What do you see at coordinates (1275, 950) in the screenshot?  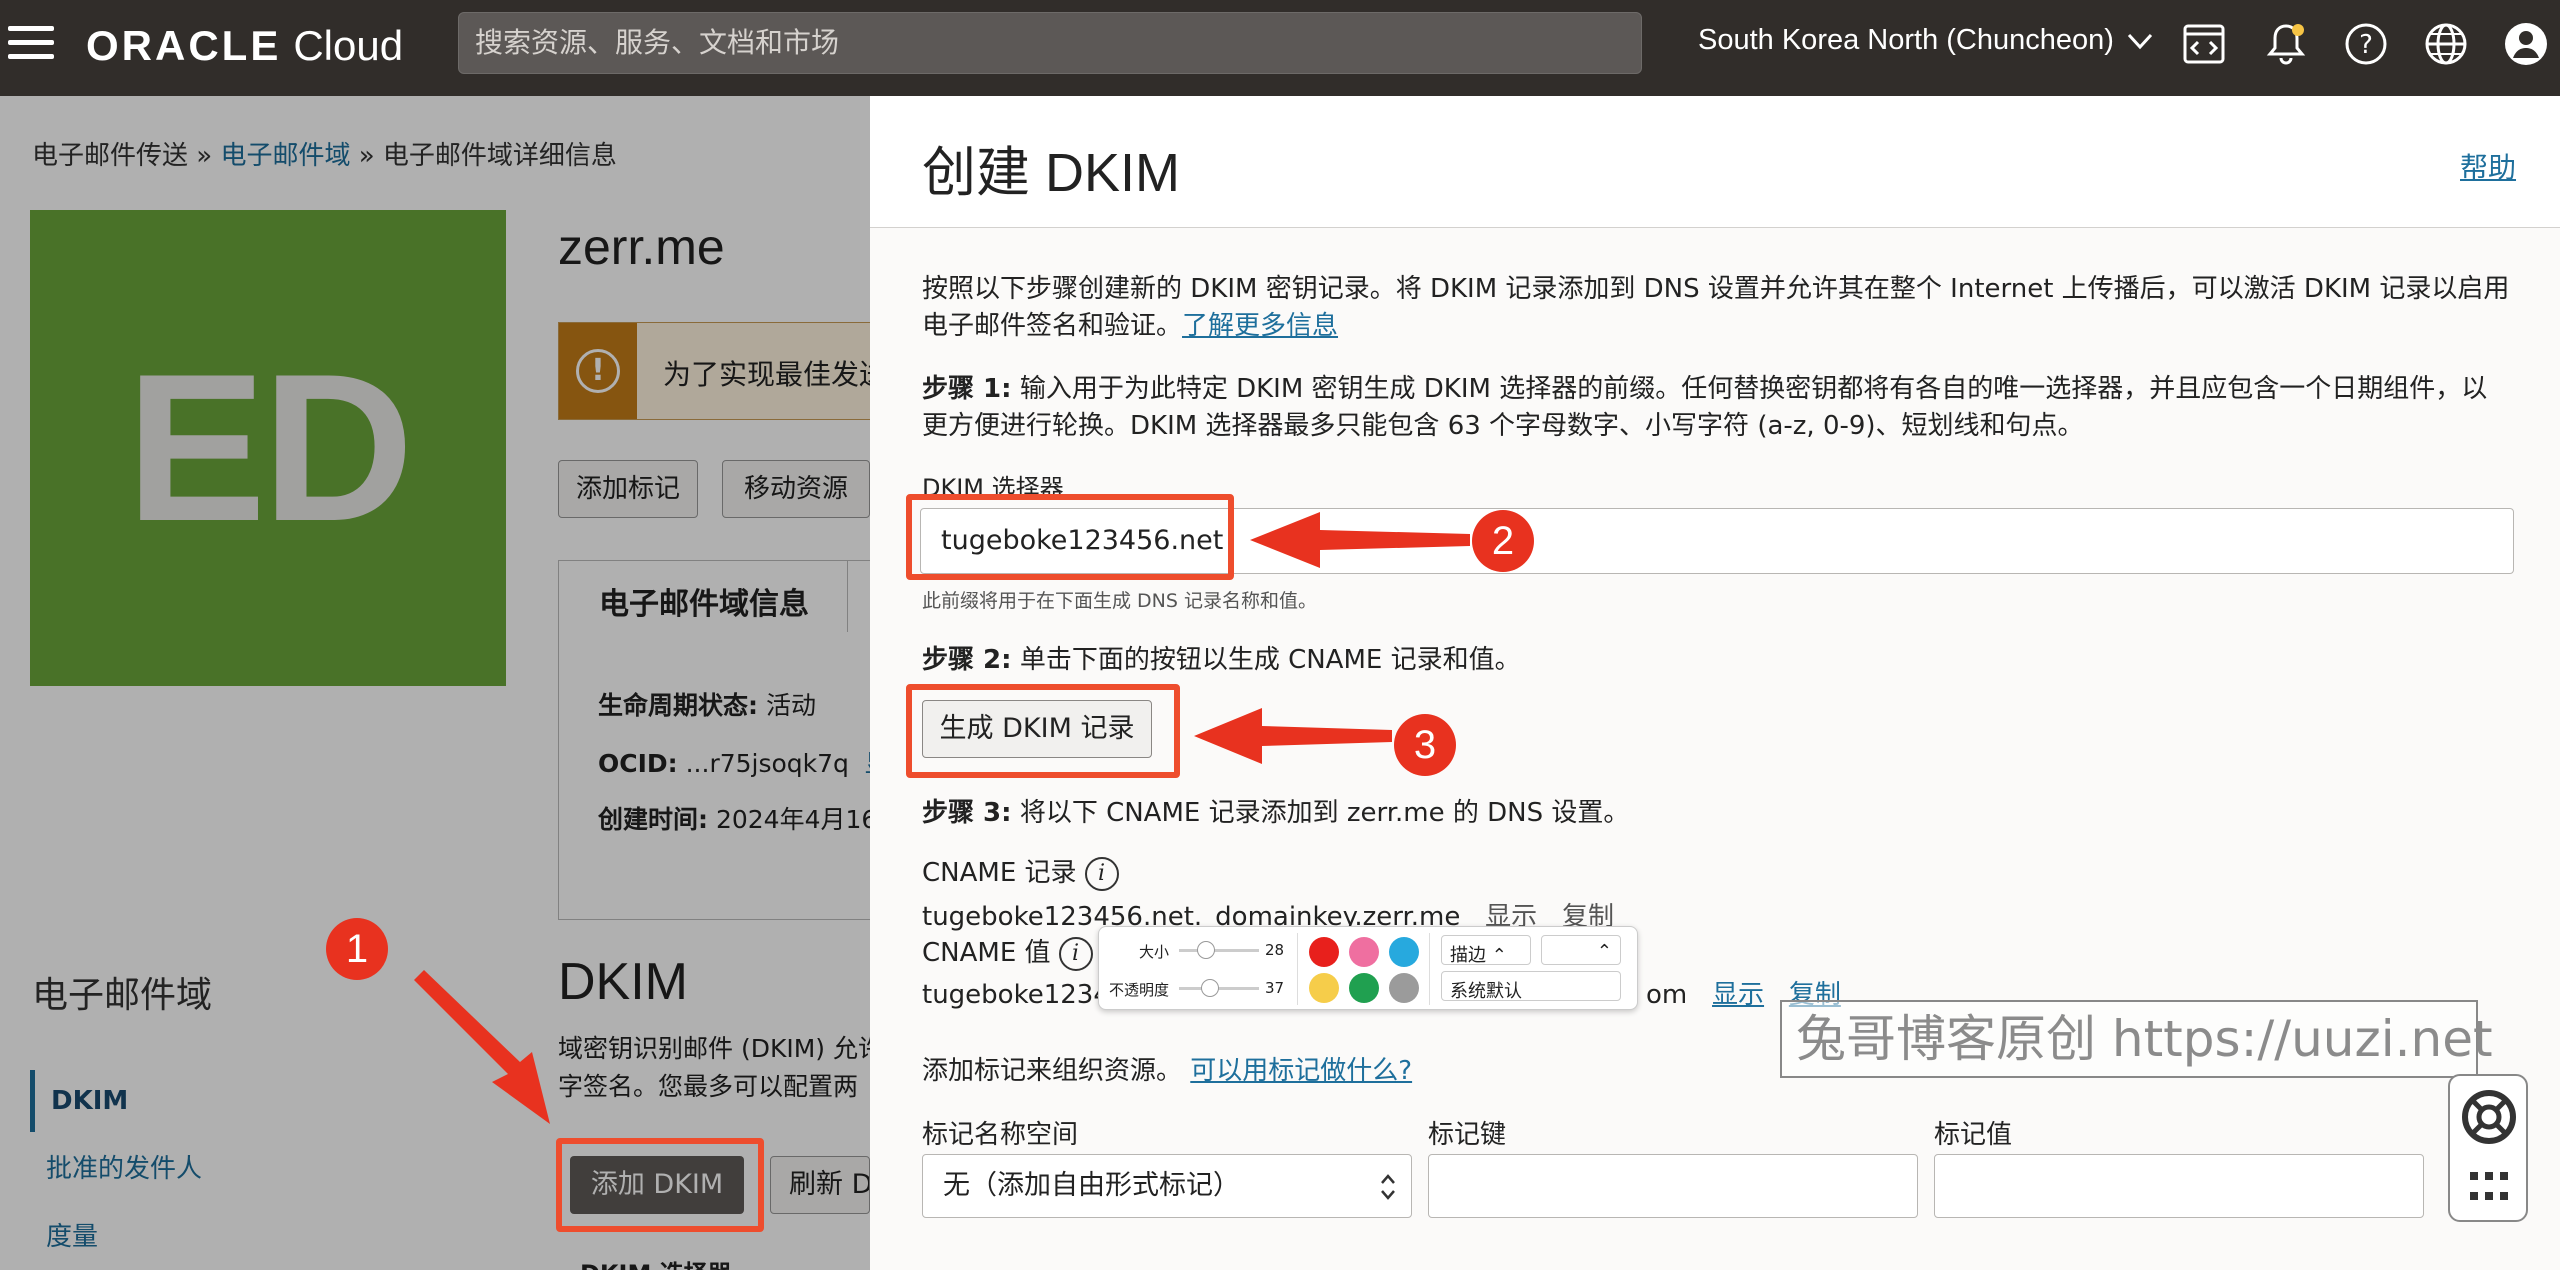 I see `size-value: 28` at bounding box center [1275, 950].